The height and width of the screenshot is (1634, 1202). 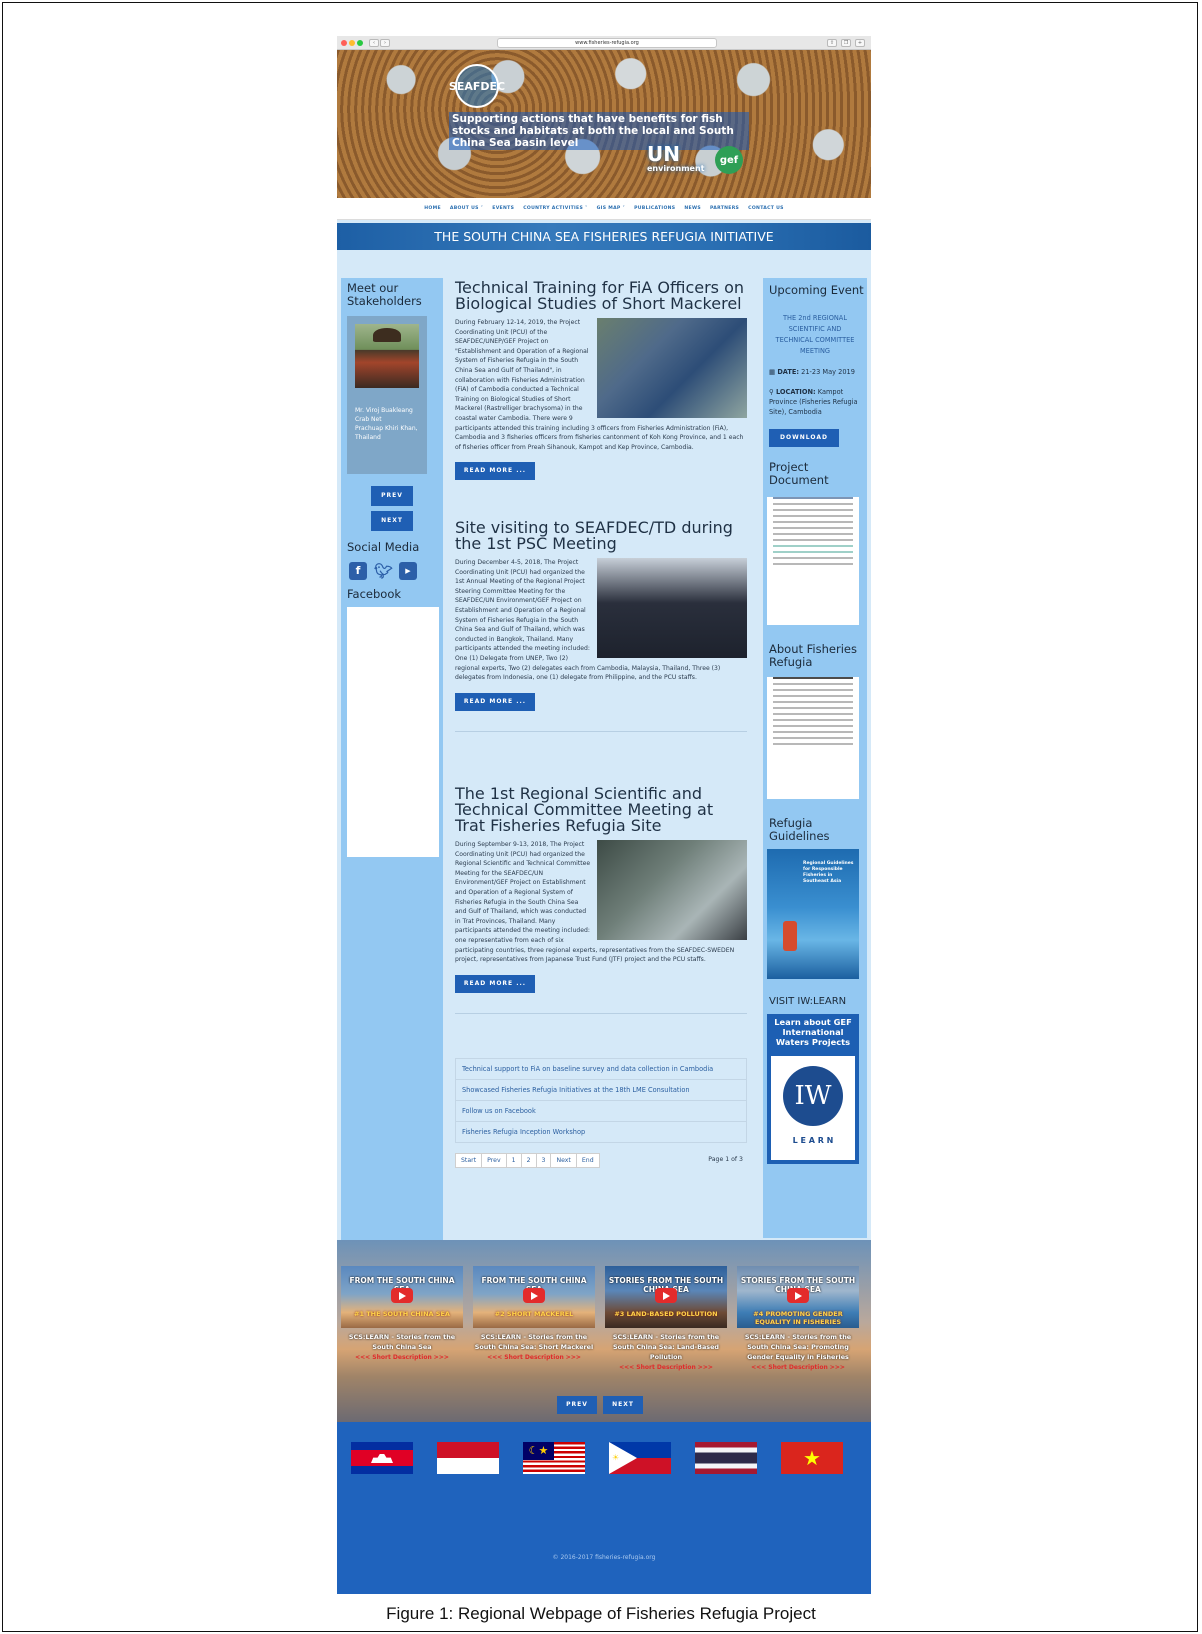 I want to click on copyright: © 2016-2017 fisheries-refugia.org, so click(x=604, y=1557).